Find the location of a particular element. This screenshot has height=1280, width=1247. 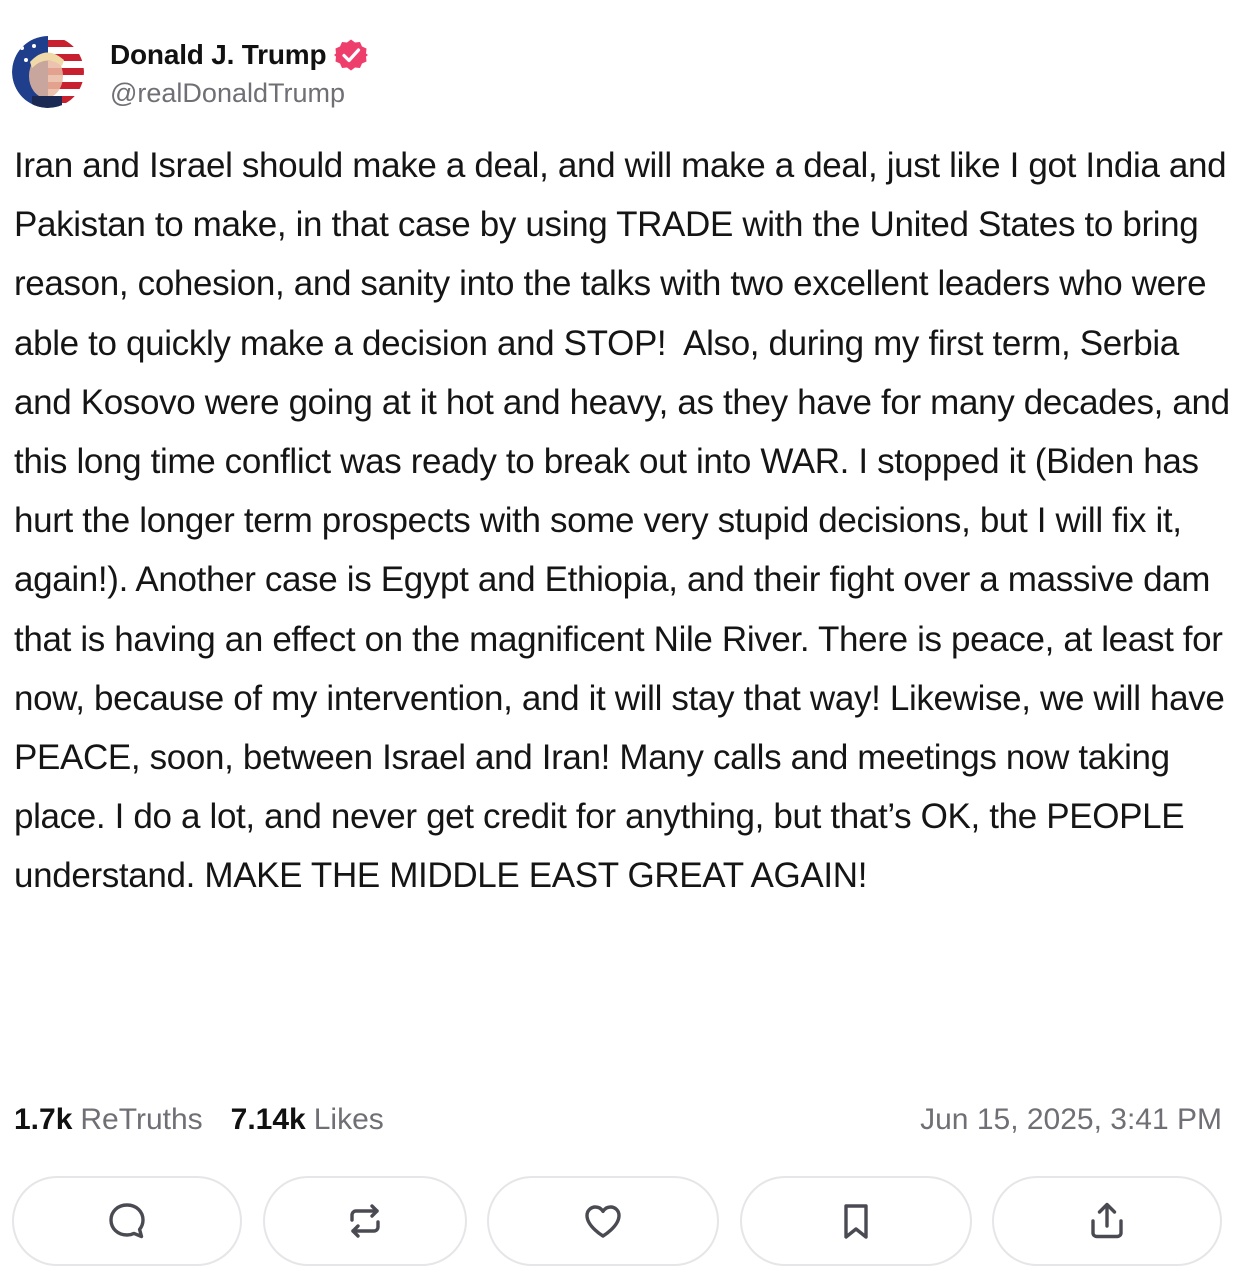

bookmark-button is located at coordinates (855, 1221).